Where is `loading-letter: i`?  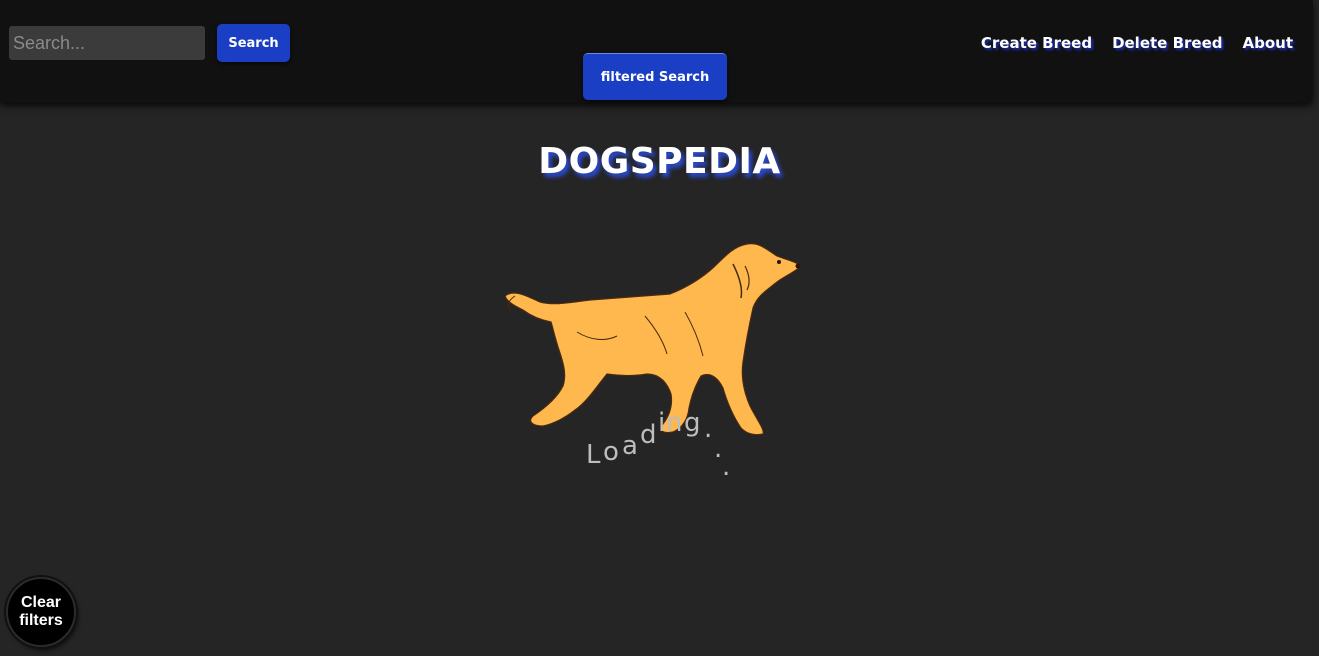 loading-letter: i is located at coordinates (662, 423).